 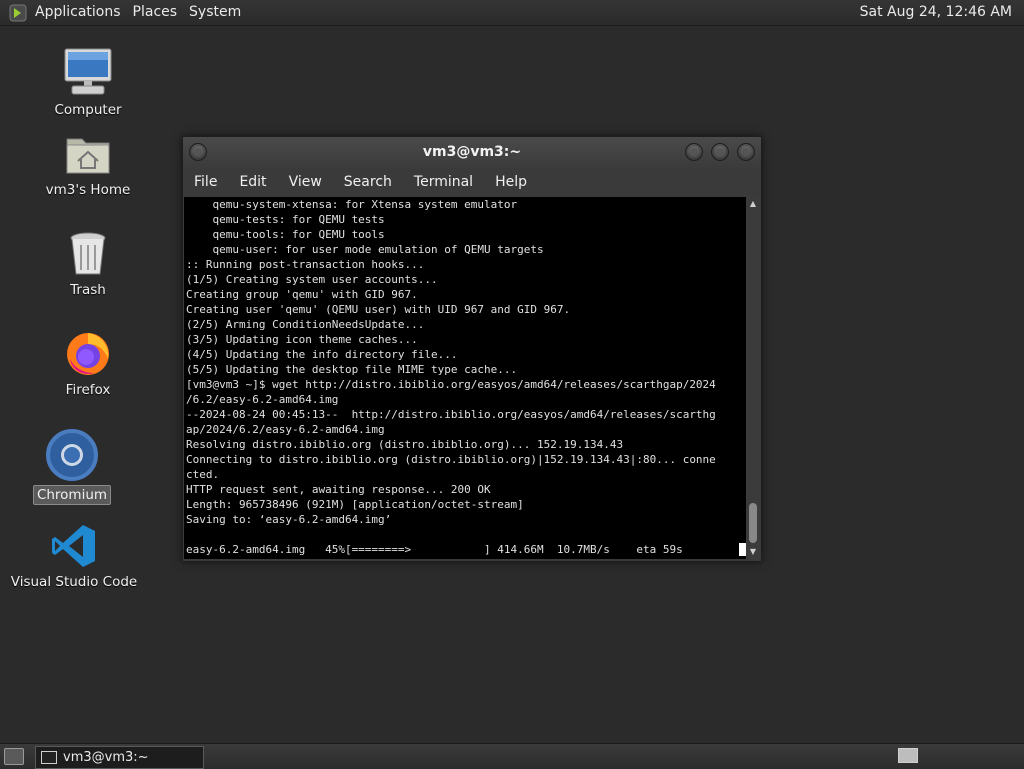 What do you see at coordinates (88, 156) in the screenshot?
I see `home-folder-icon` at bounding box center [88, 156].